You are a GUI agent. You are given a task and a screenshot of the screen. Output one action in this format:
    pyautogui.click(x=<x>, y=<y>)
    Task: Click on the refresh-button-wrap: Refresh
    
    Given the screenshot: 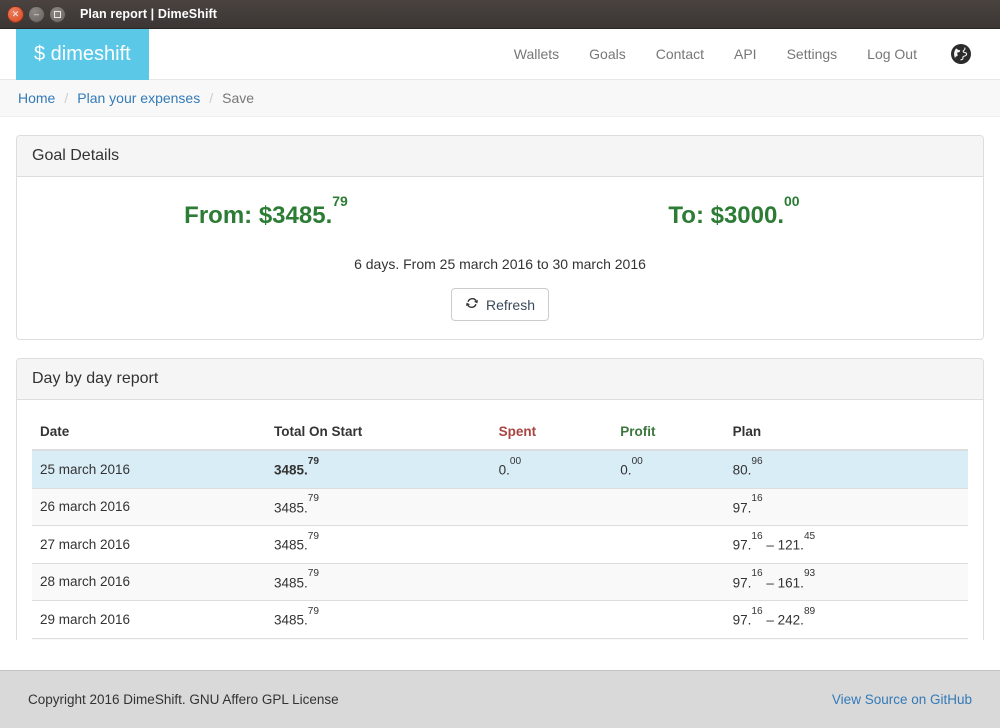 What is the action you would take?
    pyautogui.click(x=500, y=304)
    